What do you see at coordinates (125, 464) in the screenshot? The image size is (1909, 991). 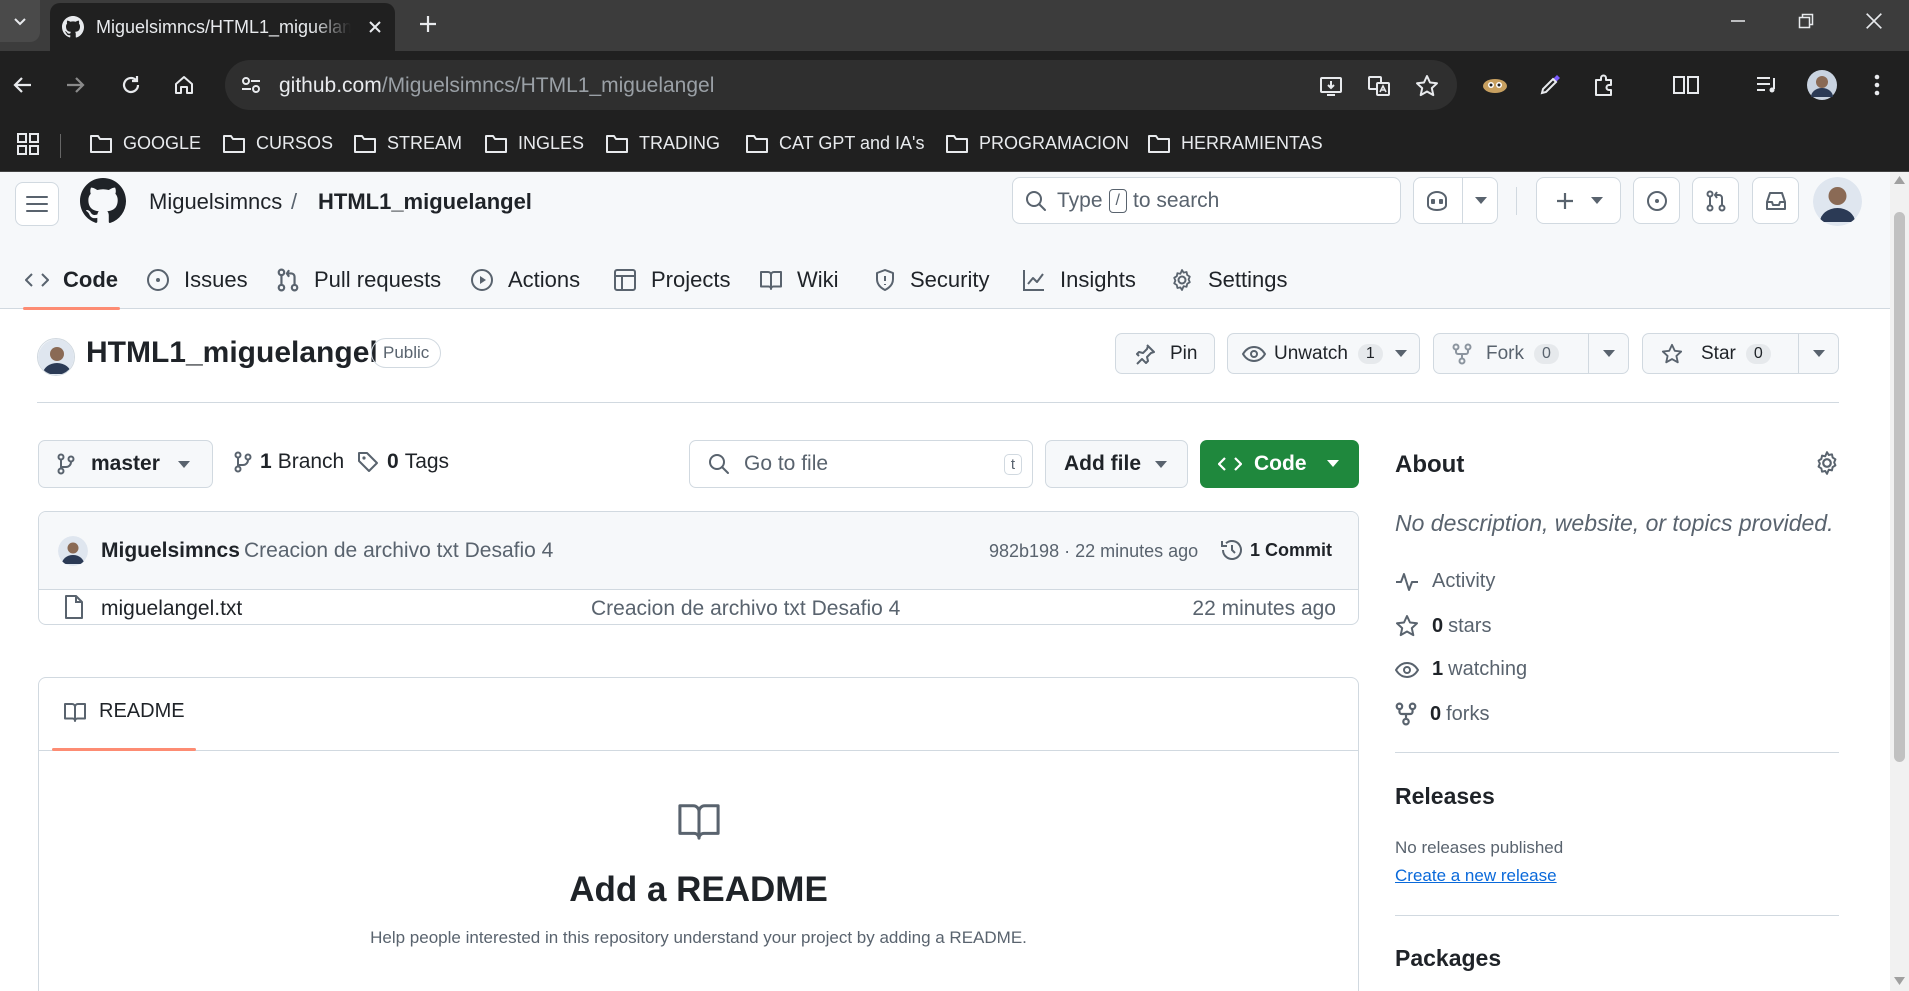 I see `branch-select-button: master` at bounding box center [125, 464].